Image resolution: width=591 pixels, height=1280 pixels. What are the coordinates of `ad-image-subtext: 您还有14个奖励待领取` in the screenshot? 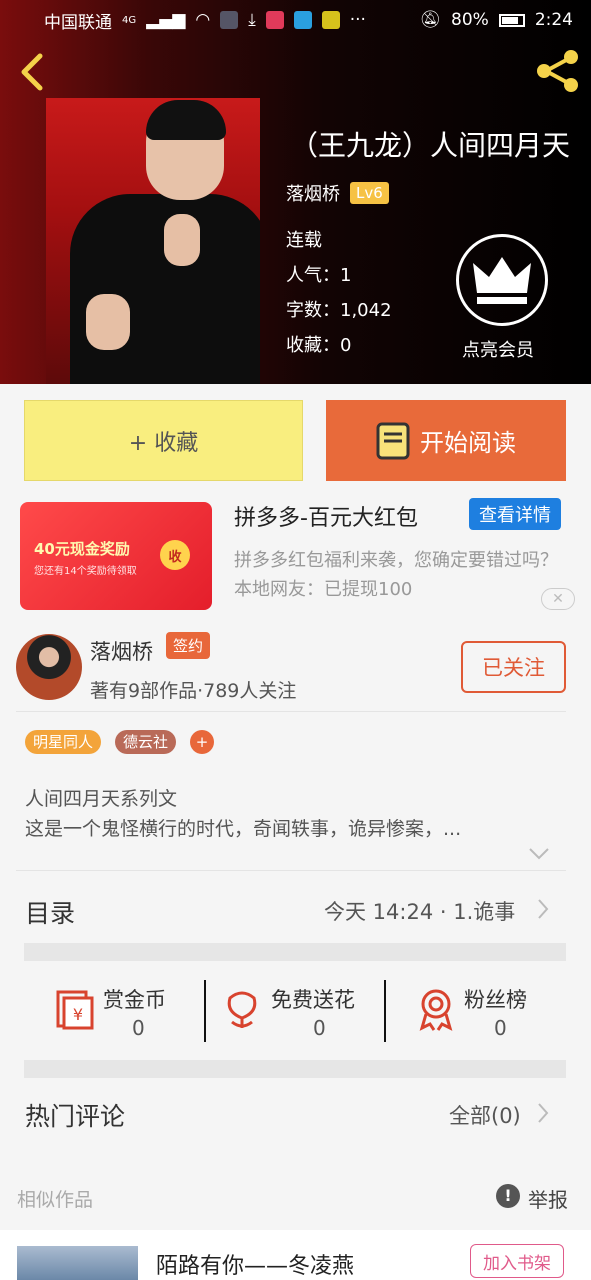 It's located at (85, 571).